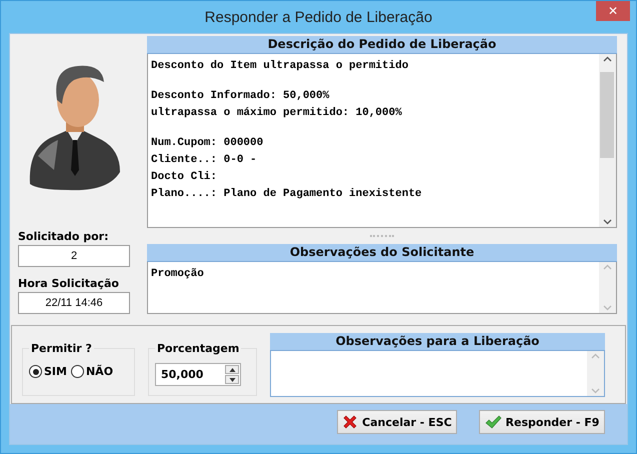  I want to click on requested-by-field: 2, so click(74, 256).